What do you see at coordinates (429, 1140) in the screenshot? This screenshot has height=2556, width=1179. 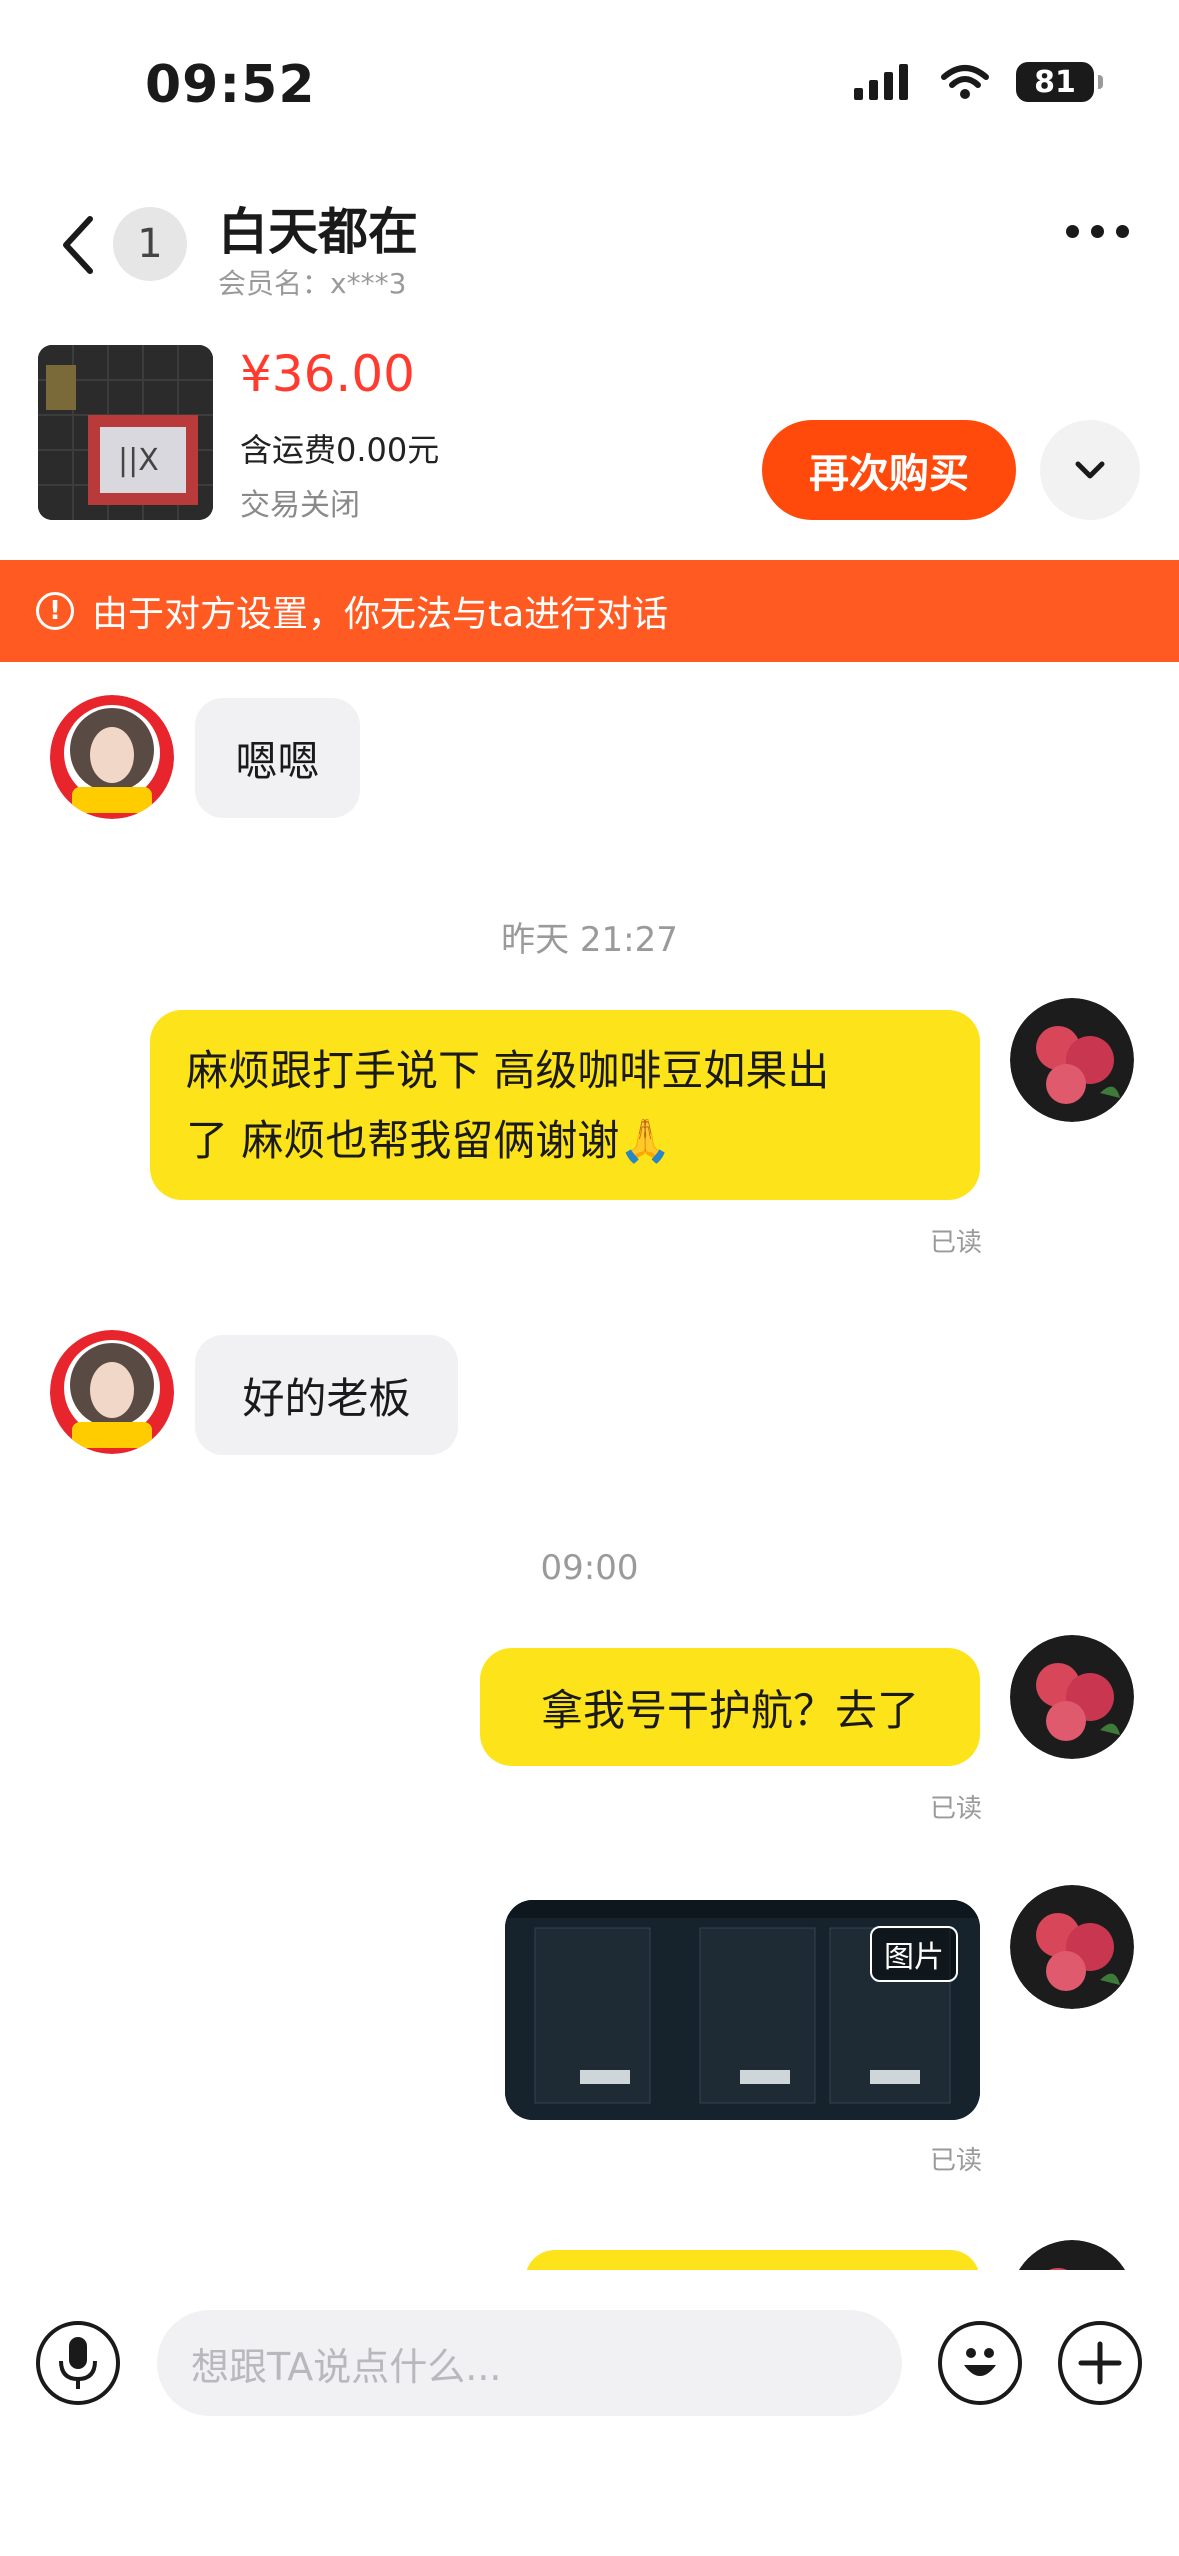 I see `message-line: 了 麻烦也帮我留俩谢谢🙏` at bounding box center [429, 1140].